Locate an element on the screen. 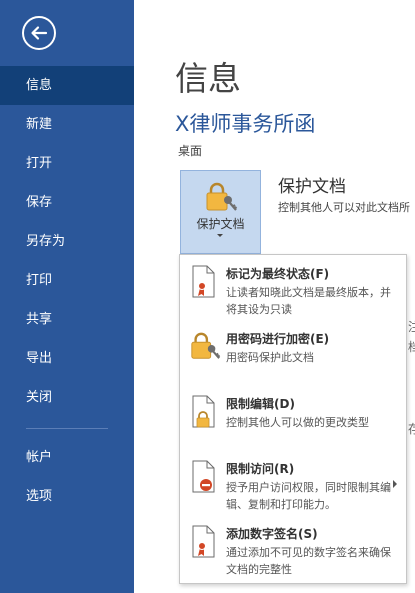 This screenshot has width=415, height=593. protect-section-desc: 控制其他人可以对此文档所 is located at coordinates (344, 207).